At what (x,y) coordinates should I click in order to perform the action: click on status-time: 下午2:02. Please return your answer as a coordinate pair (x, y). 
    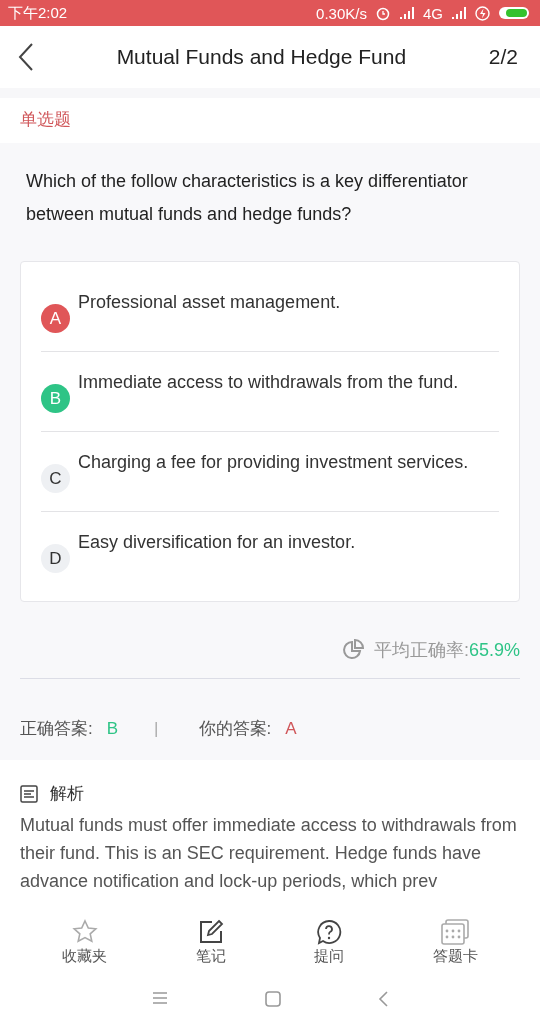
    Looking at the image, I should click on (38, 13).